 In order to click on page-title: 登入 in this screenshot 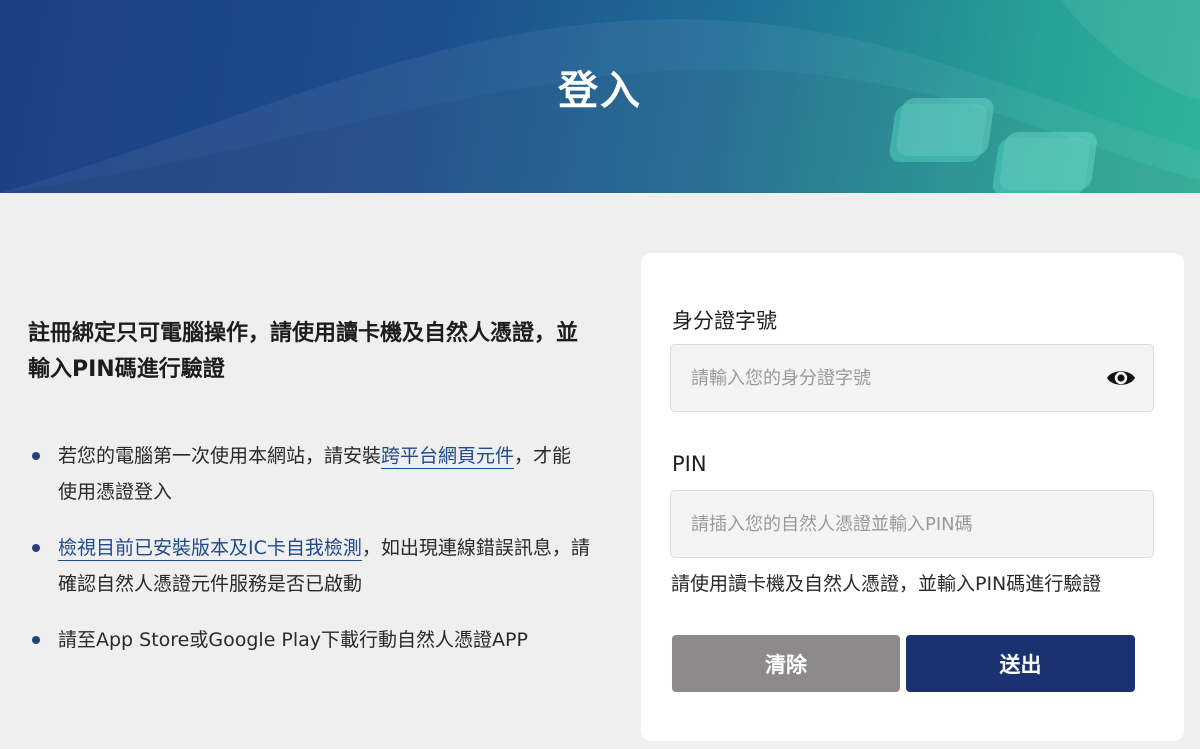, I will do `click(600, 91)`.